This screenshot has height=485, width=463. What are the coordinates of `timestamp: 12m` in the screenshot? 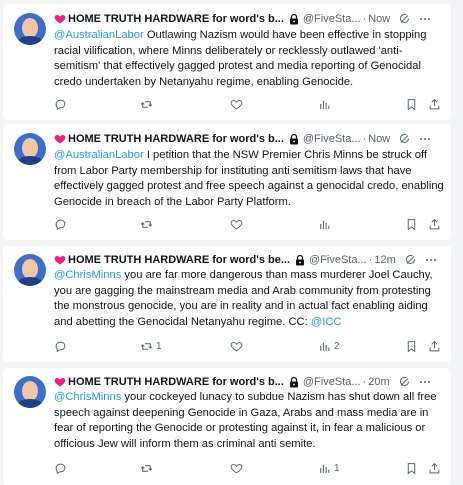 It's located at (384, 260).